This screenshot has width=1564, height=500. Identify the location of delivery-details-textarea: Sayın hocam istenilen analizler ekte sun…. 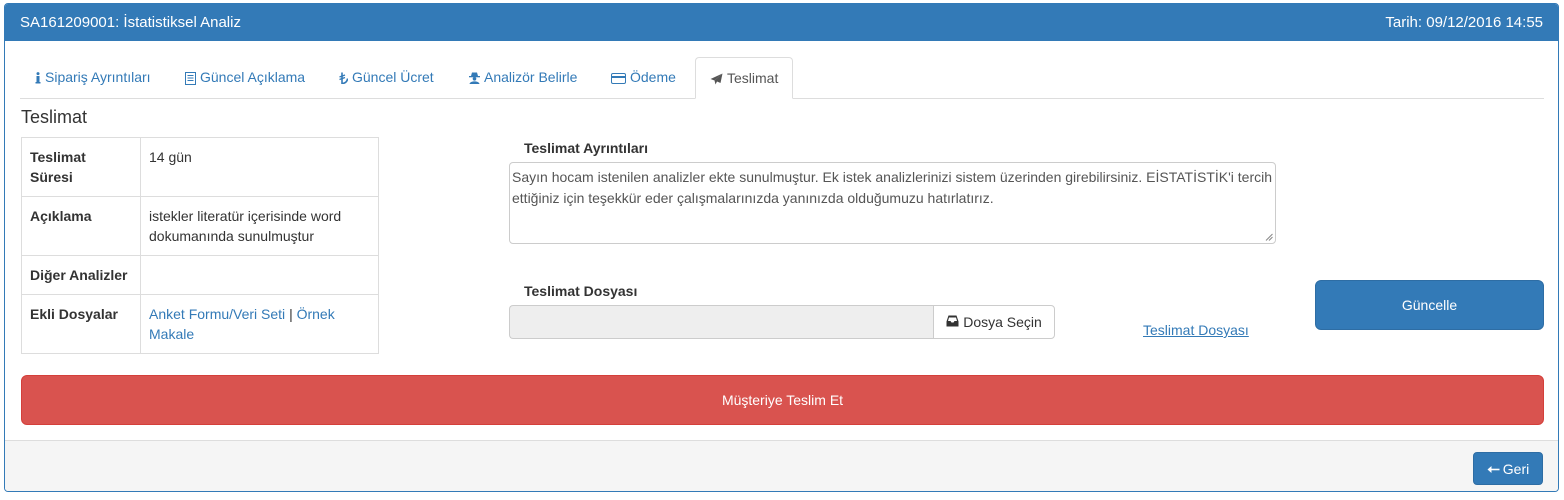
(892, 203).